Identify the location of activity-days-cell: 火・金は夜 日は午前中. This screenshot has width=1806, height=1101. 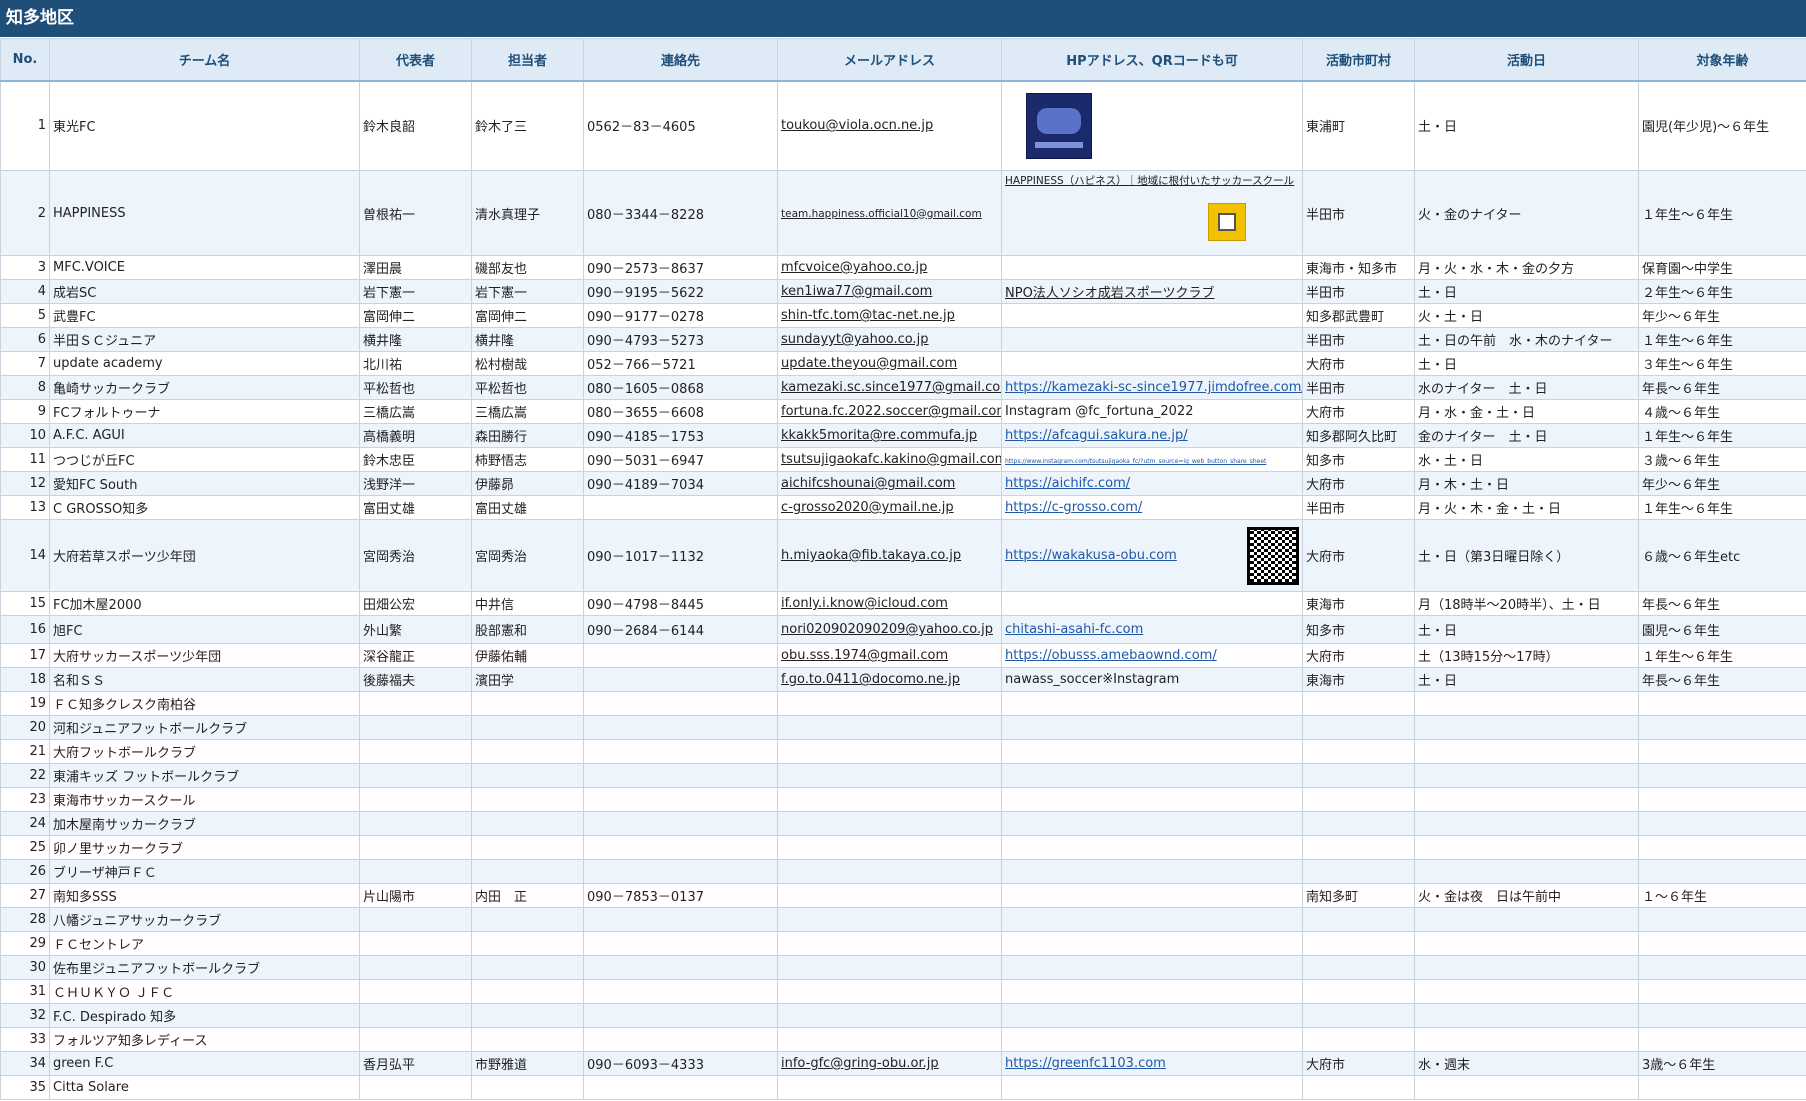
(1526, 895).